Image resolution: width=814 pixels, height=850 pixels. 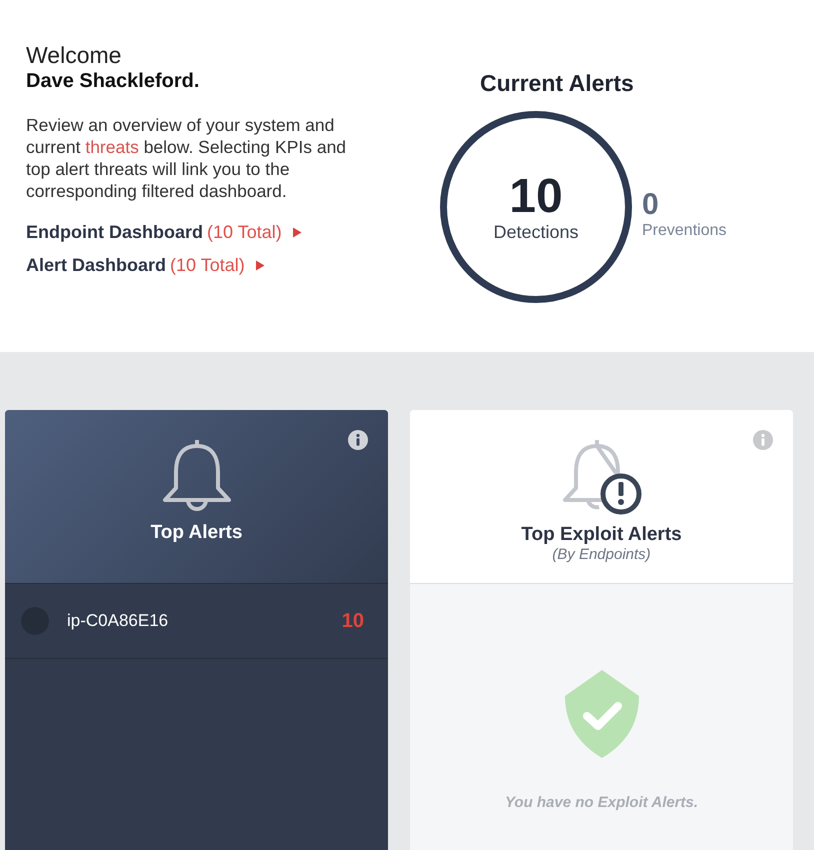 What do you see at coordinates (74, 55) in the screenshot?
I see `welcome-text: Welcome` at bounding box center [74, 55].